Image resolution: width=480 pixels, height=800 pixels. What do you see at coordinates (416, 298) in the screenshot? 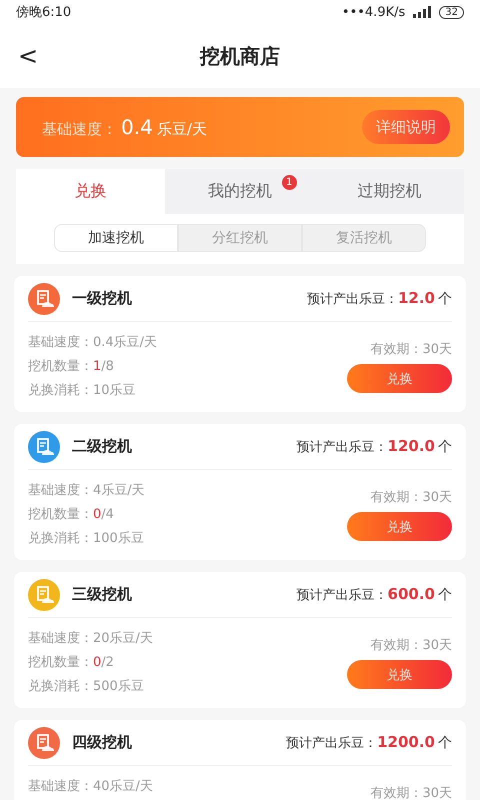
I see `output-value: 12.0` at bounding box center [416, 298].